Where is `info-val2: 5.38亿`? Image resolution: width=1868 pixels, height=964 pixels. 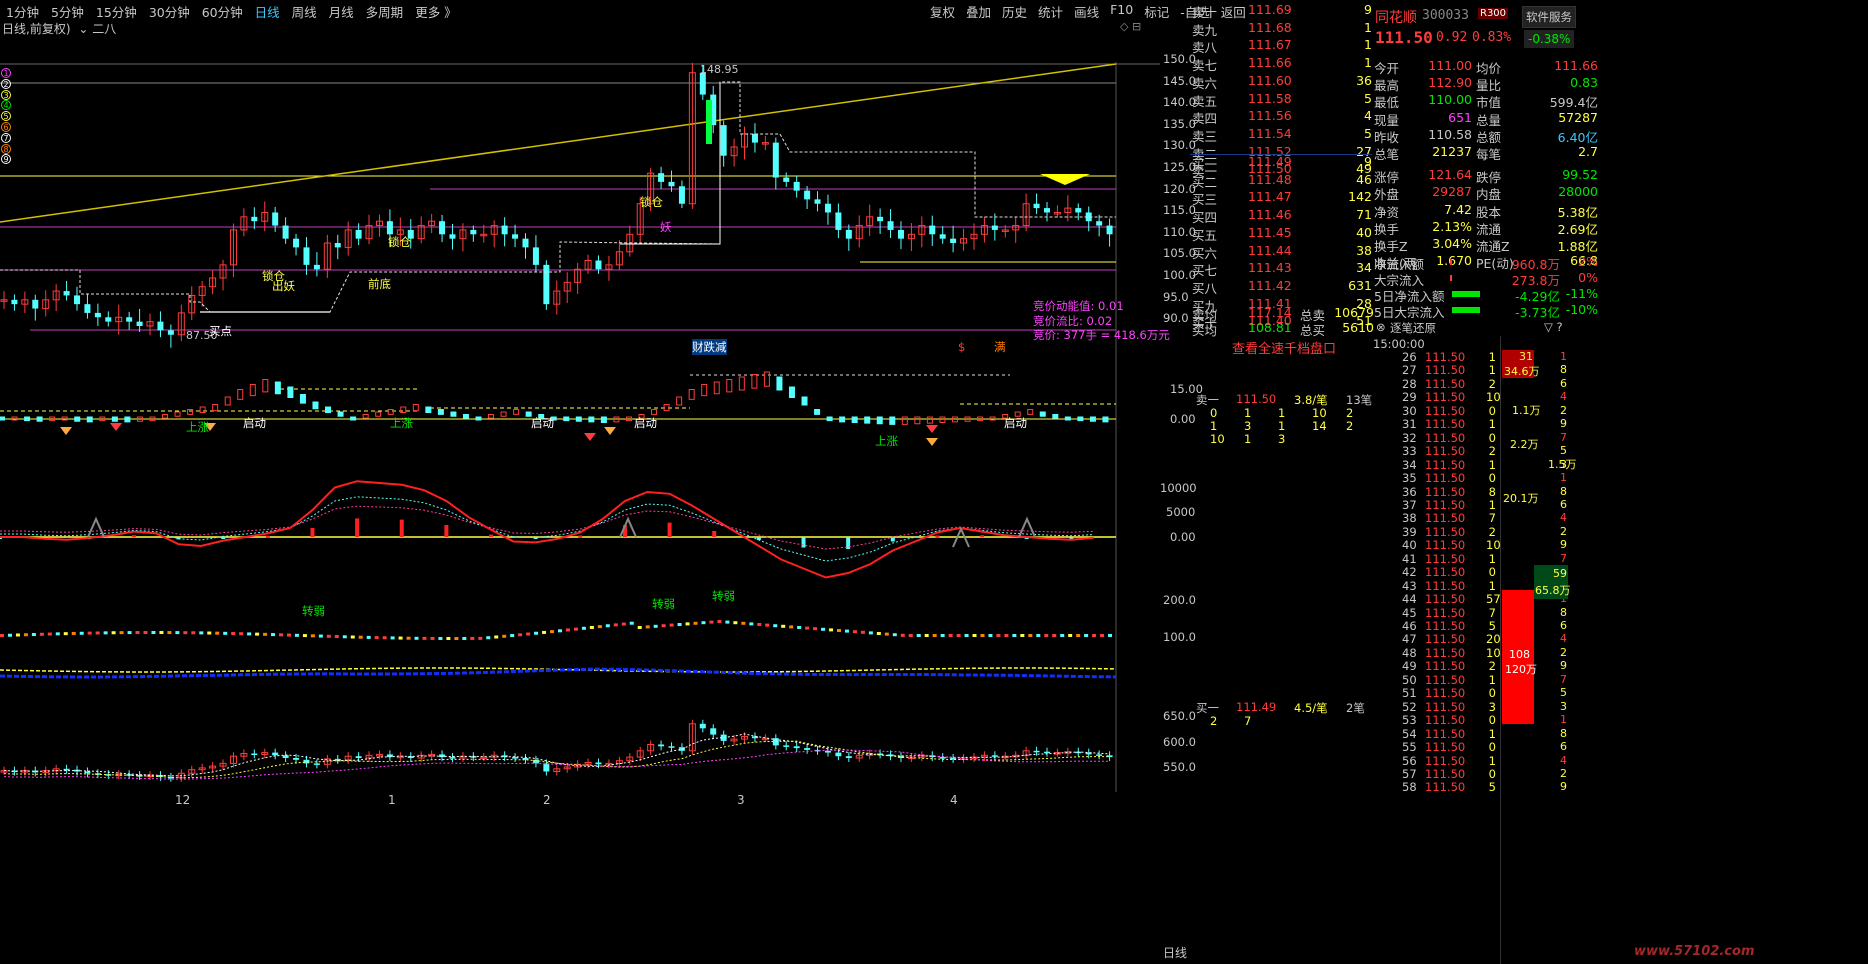
info-val2: 5.38亿 is located at coordinates (1577, 212).